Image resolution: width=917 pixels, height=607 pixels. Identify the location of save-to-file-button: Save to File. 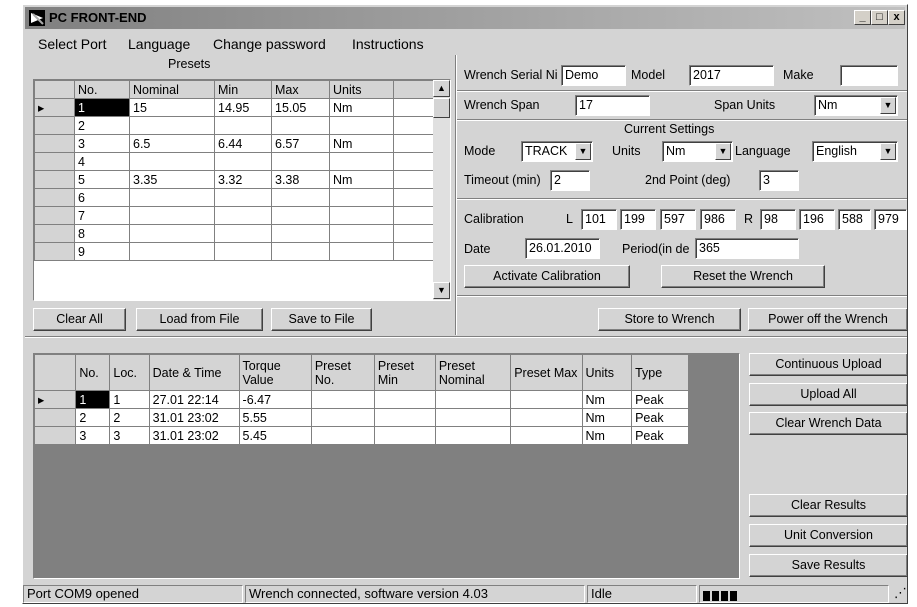
(321, 319).